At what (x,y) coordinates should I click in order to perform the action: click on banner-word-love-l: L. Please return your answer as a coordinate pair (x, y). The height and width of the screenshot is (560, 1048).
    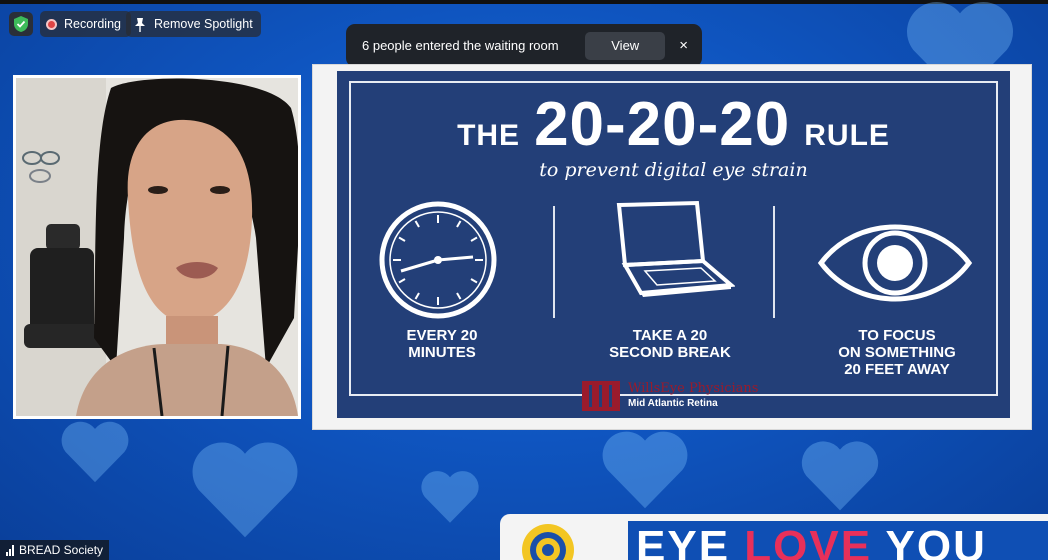
    Looking at the image, I should click on (759, 541).